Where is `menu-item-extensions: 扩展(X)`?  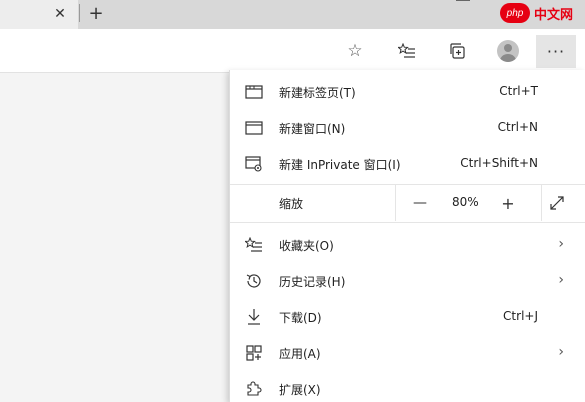 menu-item-extensions: 扩展(X) is located at coordinates (407, 386).